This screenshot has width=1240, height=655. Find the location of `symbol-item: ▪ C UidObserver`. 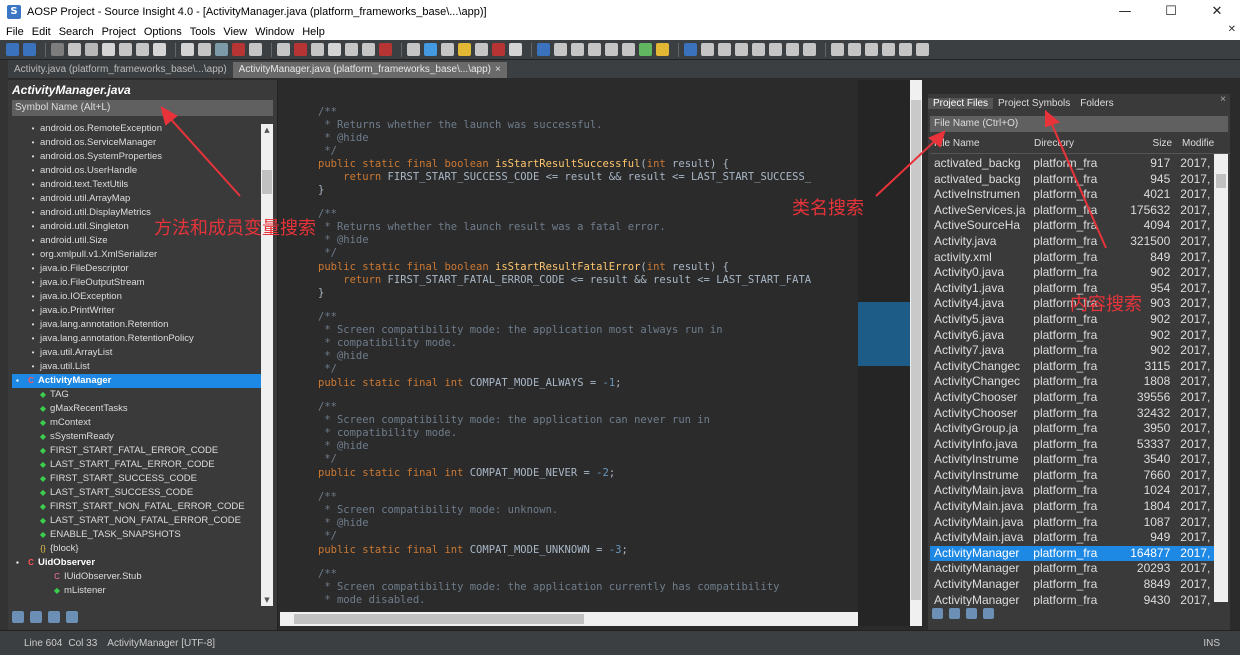

symbol-item: ▪ C UidObserver is located at coordinates (139, 563).